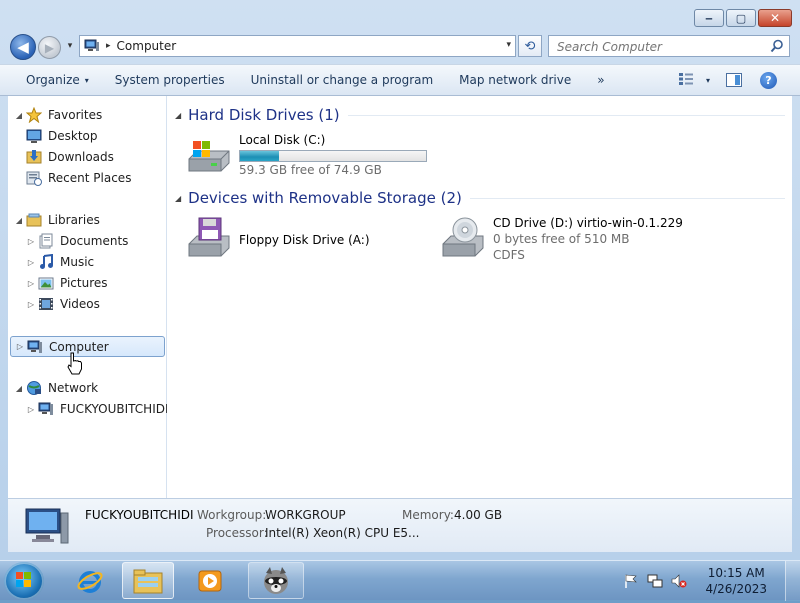 The image size is (800, 603). What do you see at coordinates (400, 17) in the screenshot?
I see `title-bar: ‒ ▢ ✕` at bounding box center [400, 17].